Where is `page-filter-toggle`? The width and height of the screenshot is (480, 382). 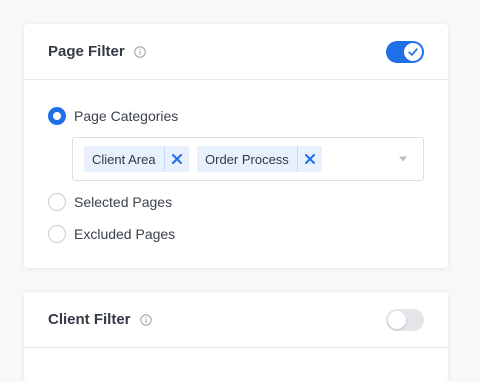 page-filter-toggle is located at coordinates (405, 51).